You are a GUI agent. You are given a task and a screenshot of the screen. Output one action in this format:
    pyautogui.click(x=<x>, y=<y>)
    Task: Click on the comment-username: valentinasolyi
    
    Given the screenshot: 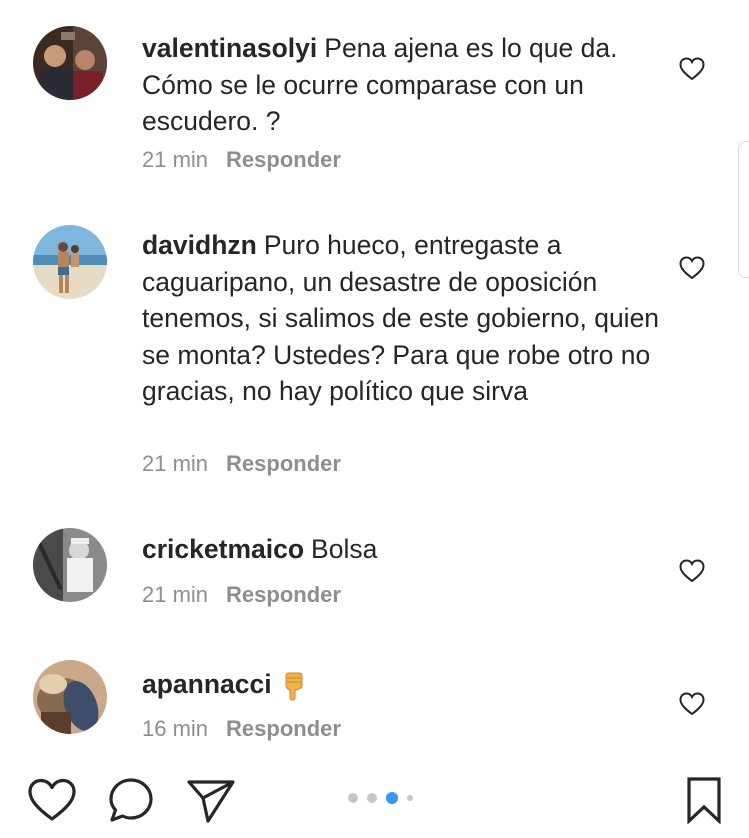 What is the action you would take?
    pyautogui.click(x=229, y=48)
    